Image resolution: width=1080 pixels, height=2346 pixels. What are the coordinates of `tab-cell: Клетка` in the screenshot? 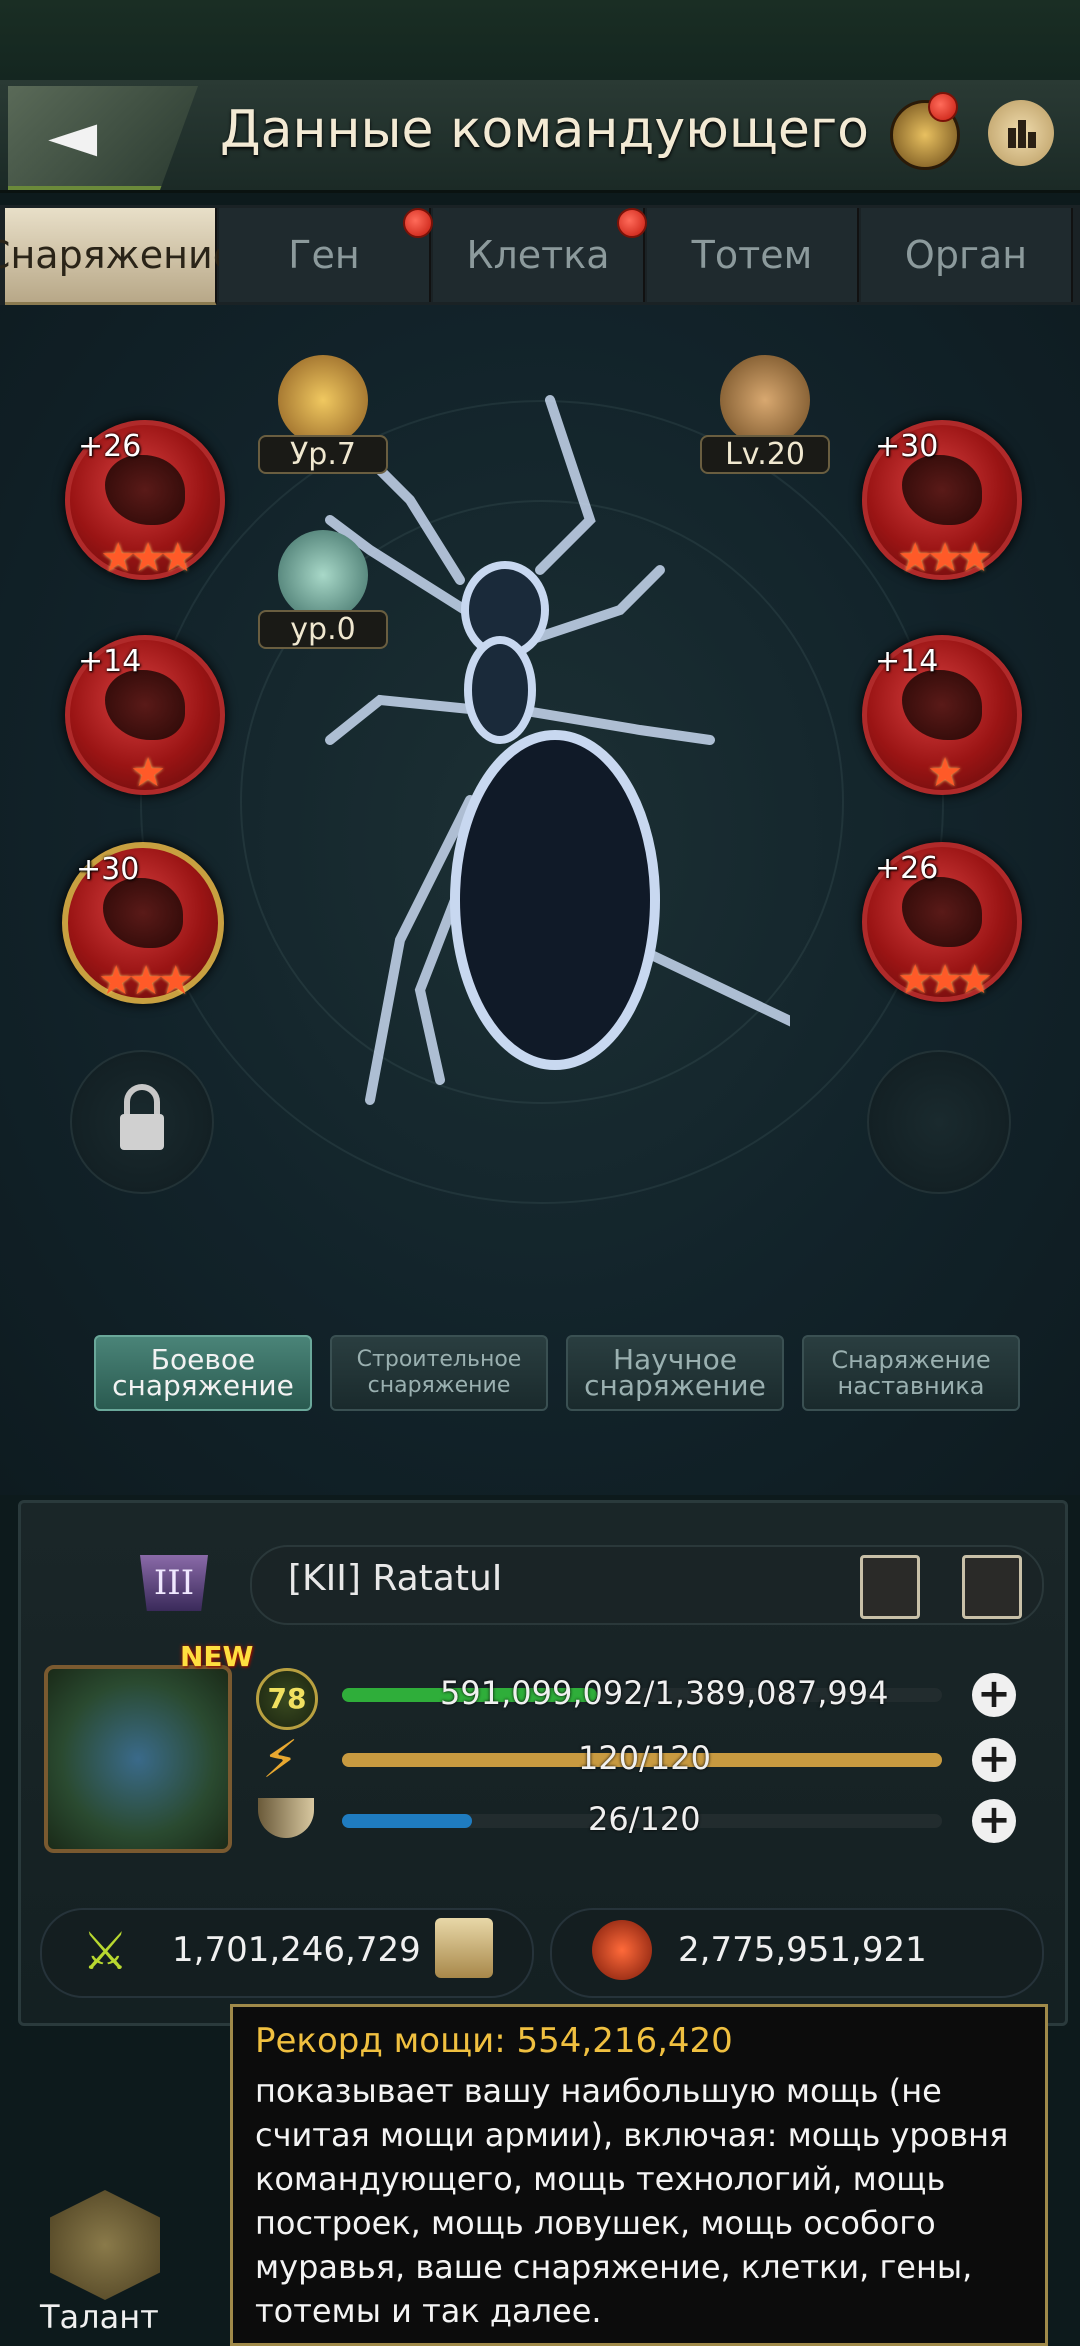 It's located at (539, 255).